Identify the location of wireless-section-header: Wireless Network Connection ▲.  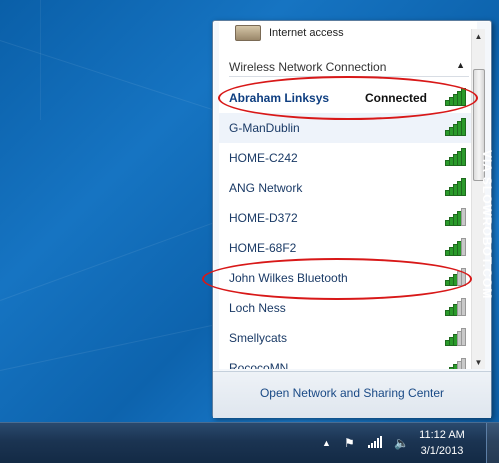
(348, 67).